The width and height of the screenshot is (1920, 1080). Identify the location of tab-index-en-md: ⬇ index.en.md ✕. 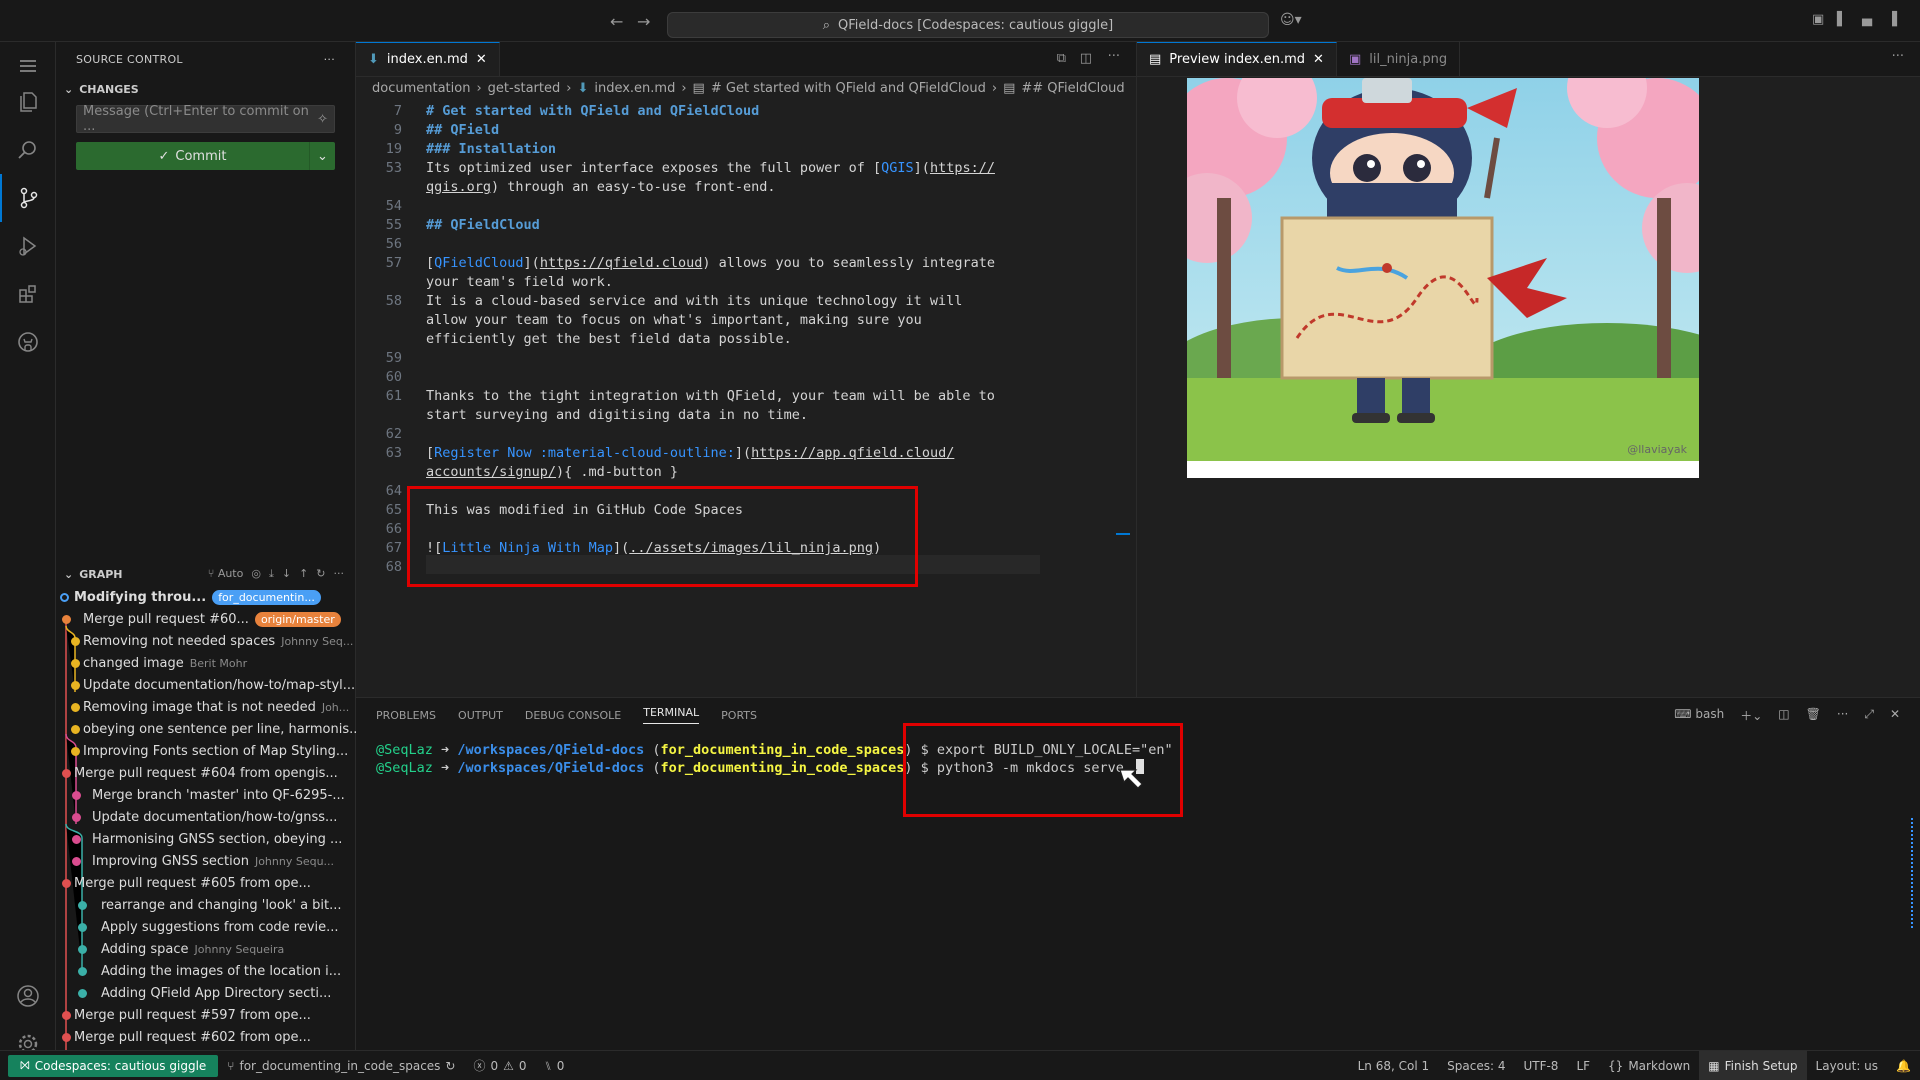
(428, 59).